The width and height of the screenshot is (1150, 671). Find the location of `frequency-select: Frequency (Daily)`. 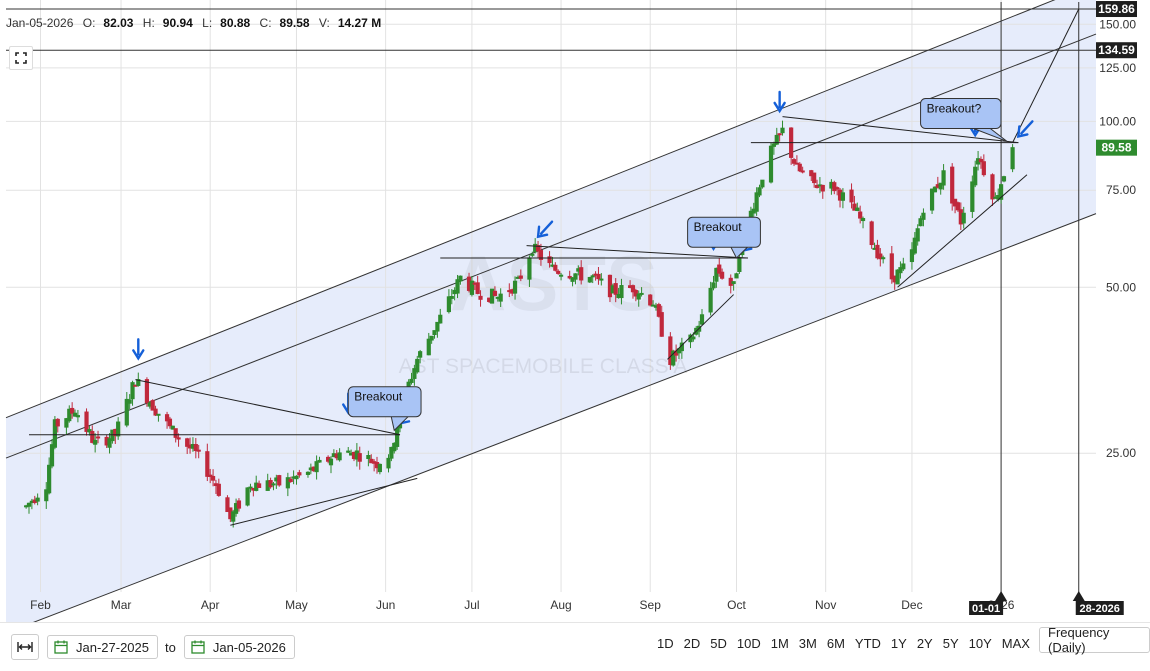

frequency-select: Frequency (Daily) is located at coordinates (1094, 640).